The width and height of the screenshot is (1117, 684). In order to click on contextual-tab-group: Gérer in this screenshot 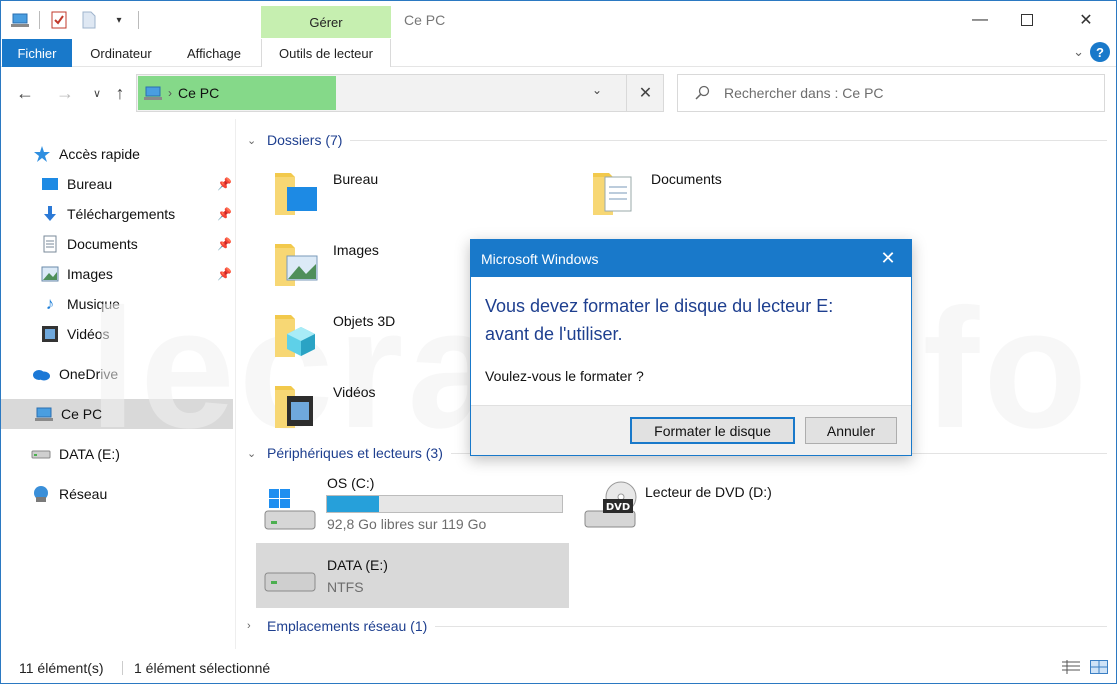, I will do `click(326, 22)`.